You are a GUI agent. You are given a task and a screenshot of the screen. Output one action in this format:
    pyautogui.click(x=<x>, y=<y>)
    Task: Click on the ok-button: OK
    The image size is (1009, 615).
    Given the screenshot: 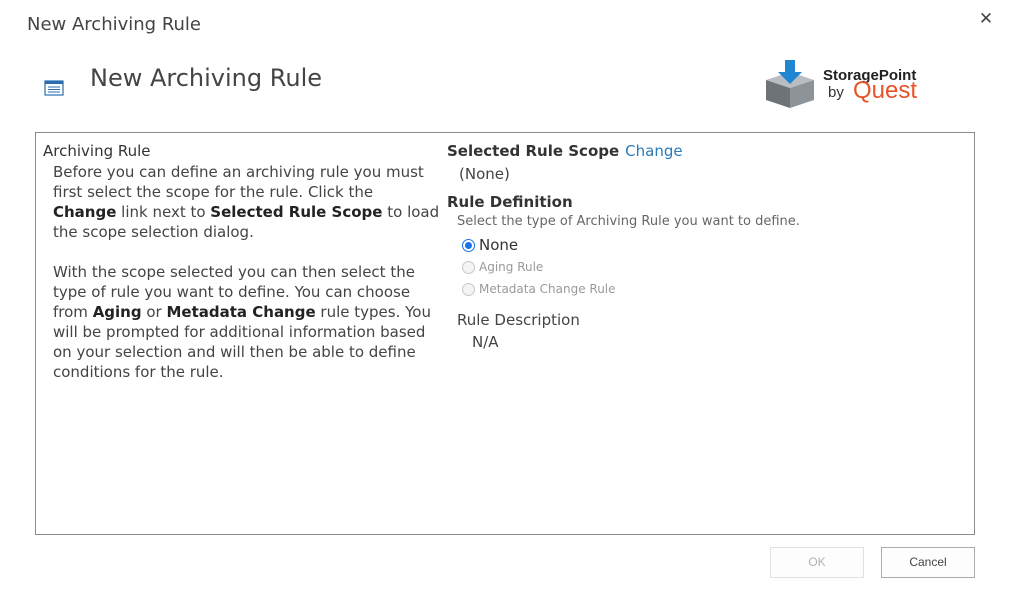 What is the action you would take?
    pyautogui.click(x=817, y=562)
    